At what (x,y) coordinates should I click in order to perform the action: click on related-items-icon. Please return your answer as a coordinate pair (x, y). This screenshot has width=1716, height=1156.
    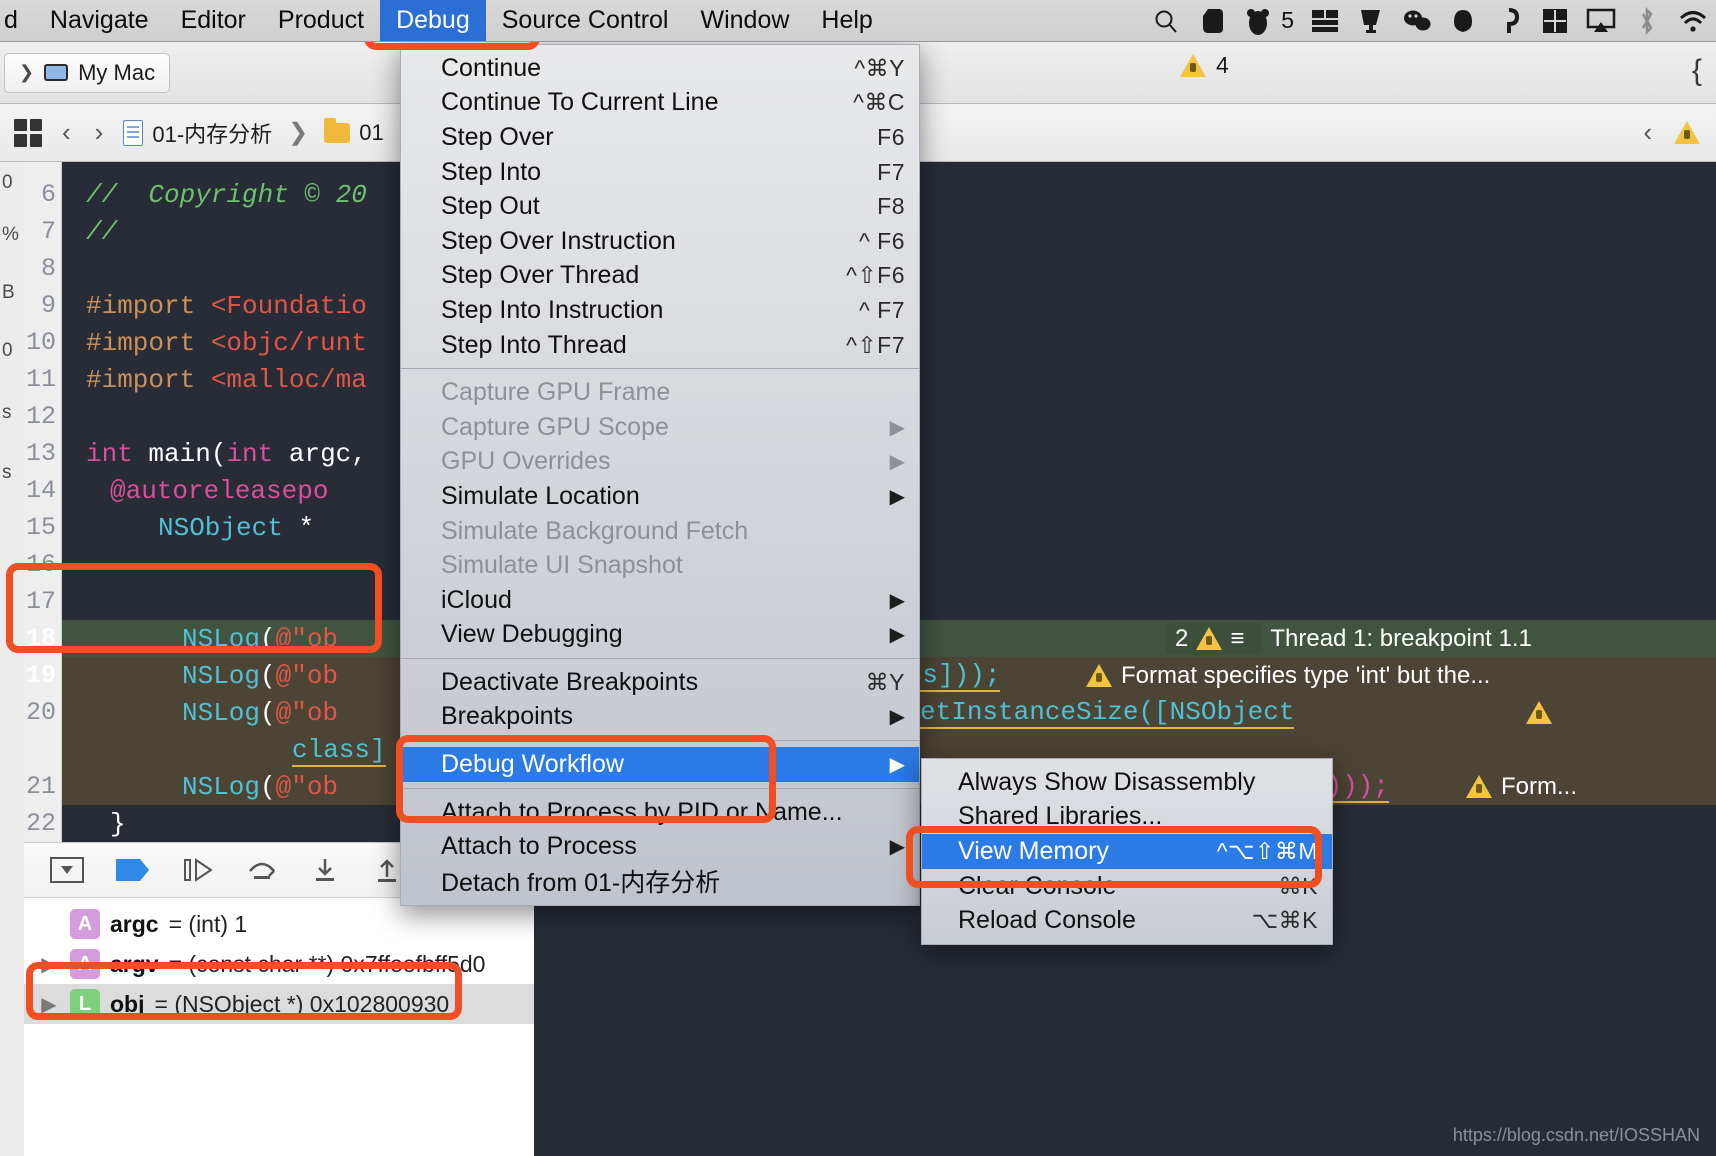
    Looking at the image, I should click on (28, 132).